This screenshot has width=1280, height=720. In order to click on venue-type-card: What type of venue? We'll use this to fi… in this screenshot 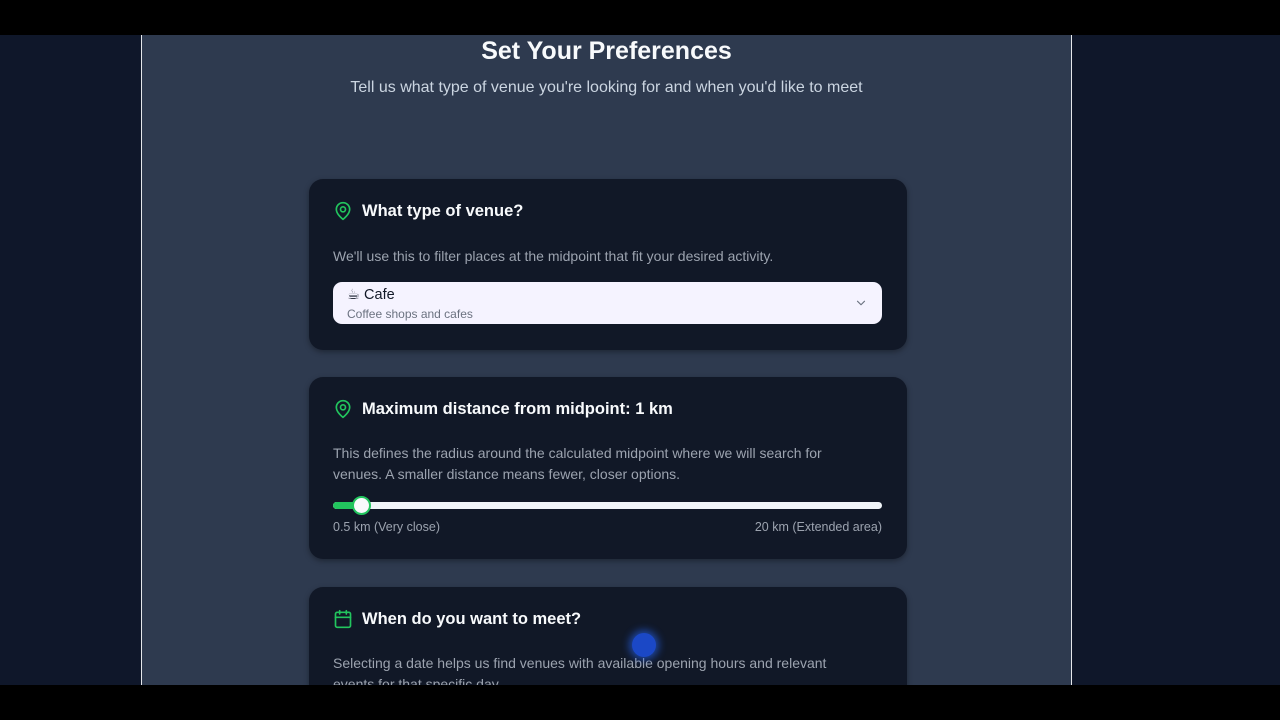, I will do `click(608, 264)`.